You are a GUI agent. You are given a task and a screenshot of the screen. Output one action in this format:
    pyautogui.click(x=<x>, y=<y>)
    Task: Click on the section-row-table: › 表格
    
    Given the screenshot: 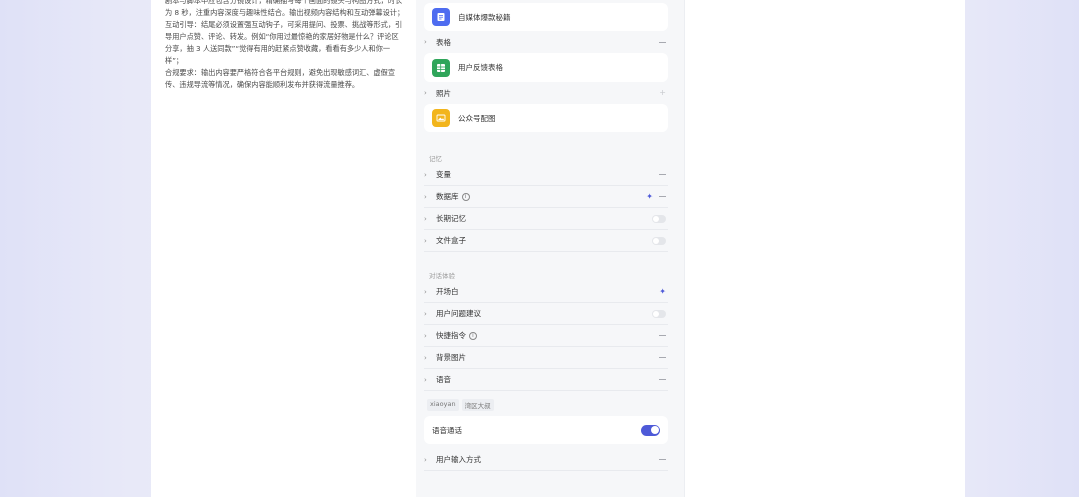 What is the action you would take?
    pyautogui.click(x=546, y=42)
    